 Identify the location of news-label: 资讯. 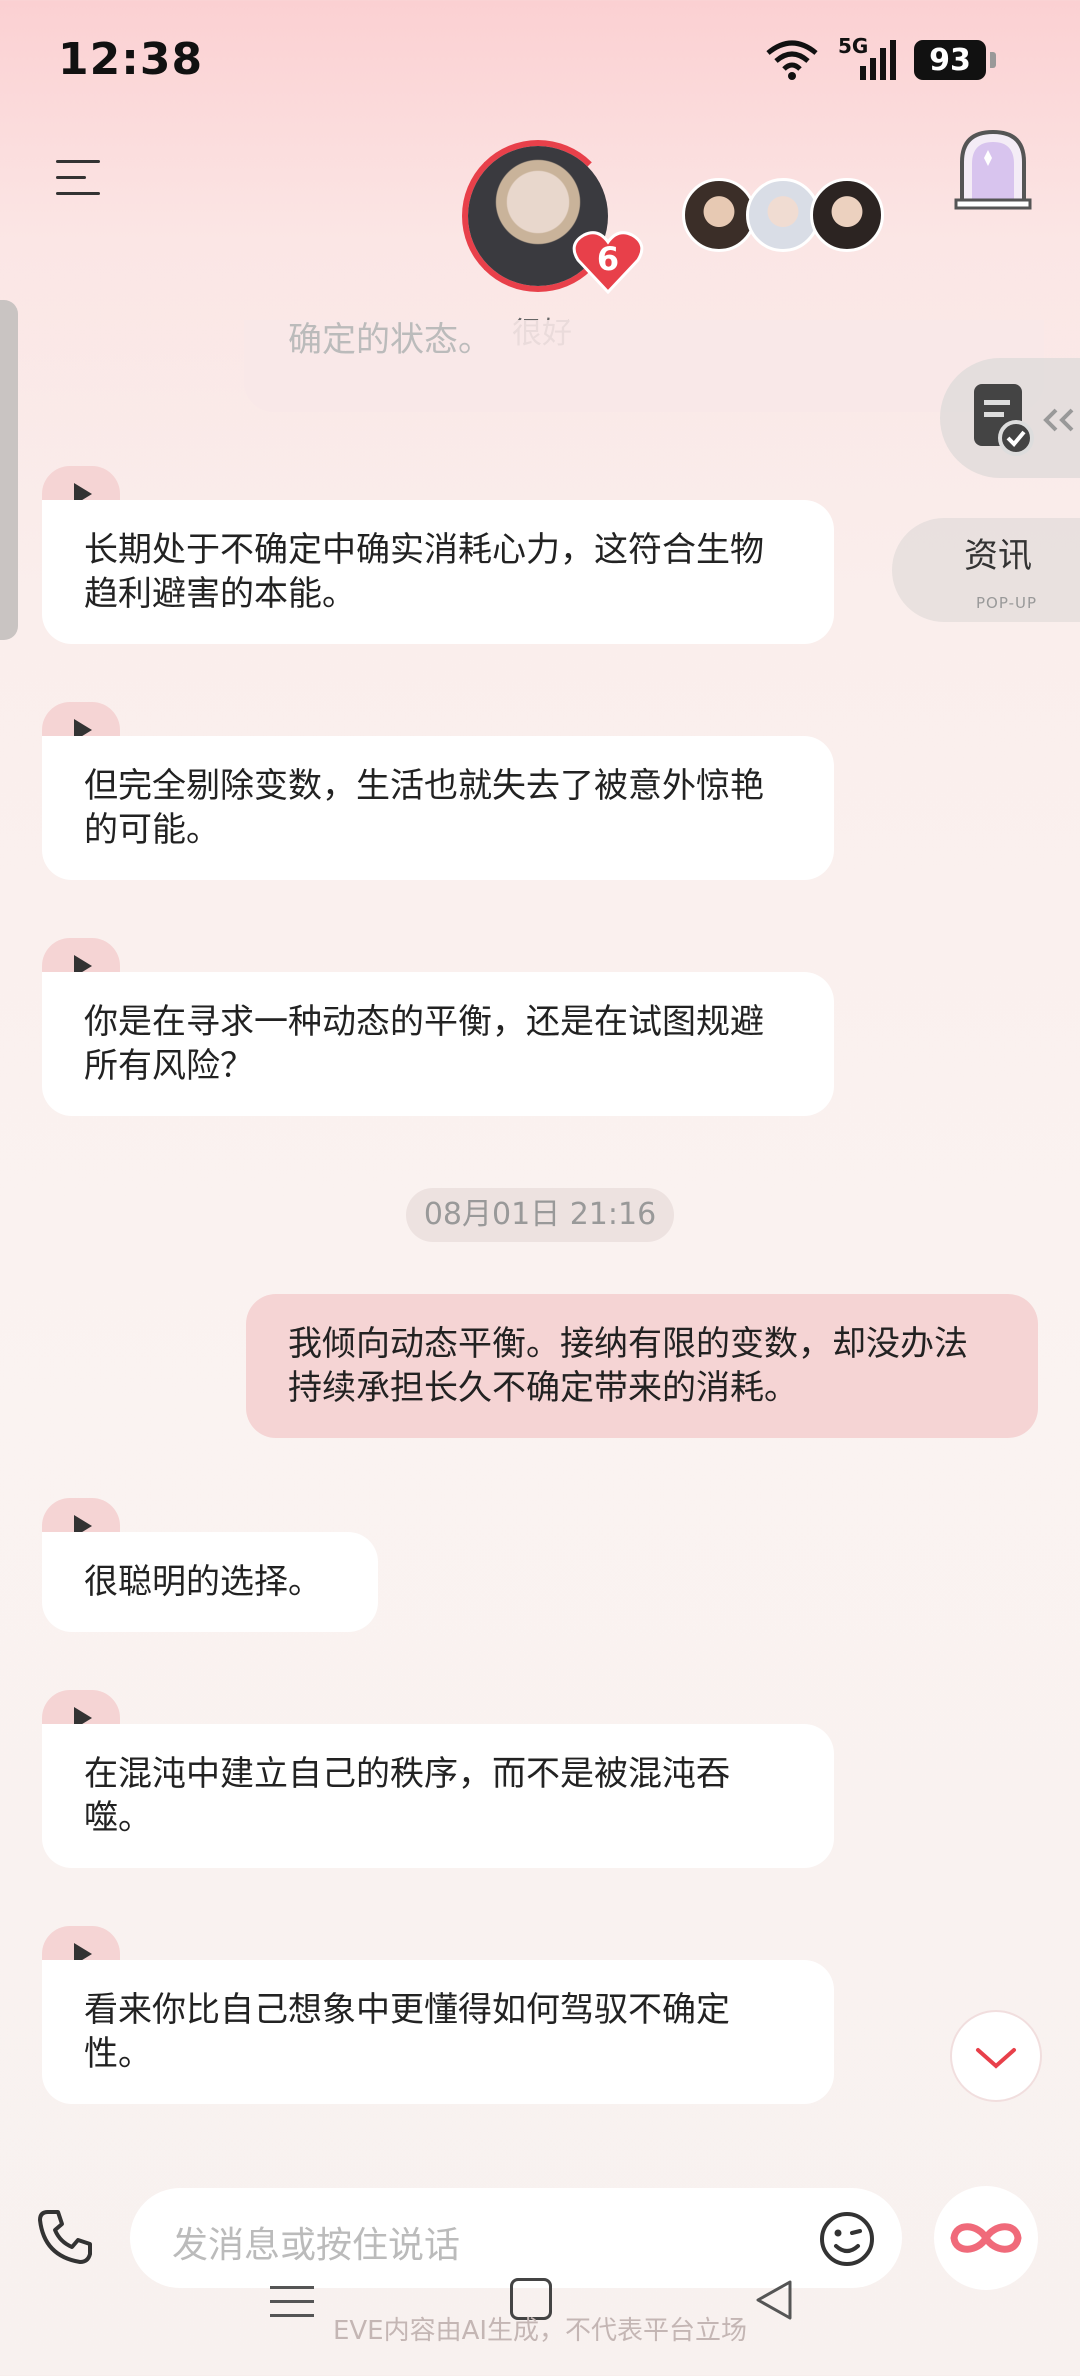
(998, 556).